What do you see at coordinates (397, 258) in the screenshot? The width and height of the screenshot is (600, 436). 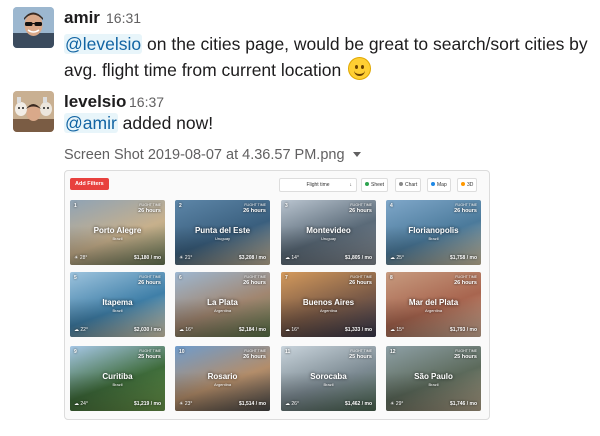 I see `weather-indicator: ☁ 25°` at bounding box center [397, 258].